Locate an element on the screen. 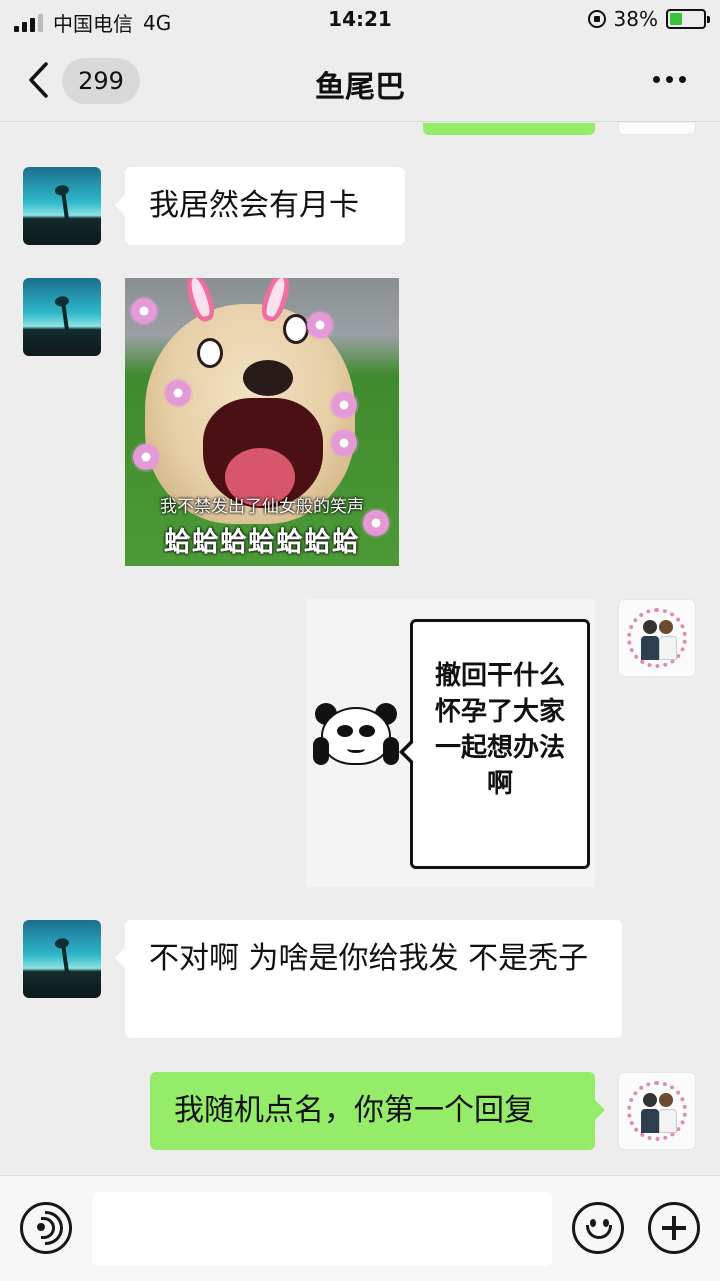 The image size is (720, 1281). bunny-ear-icon is located at coordinates (200, 301).